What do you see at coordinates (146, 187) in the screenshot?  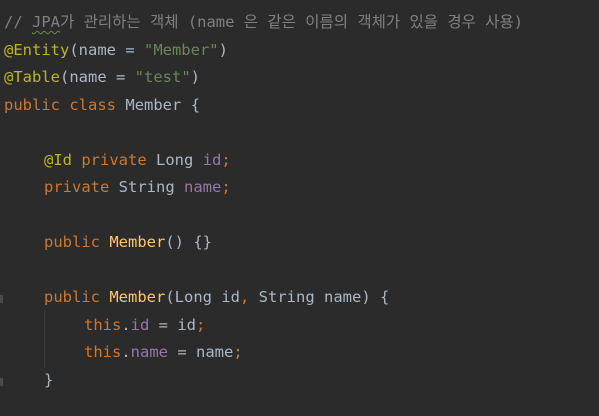 I see `name-type: String` at bounding box center [146, 187].